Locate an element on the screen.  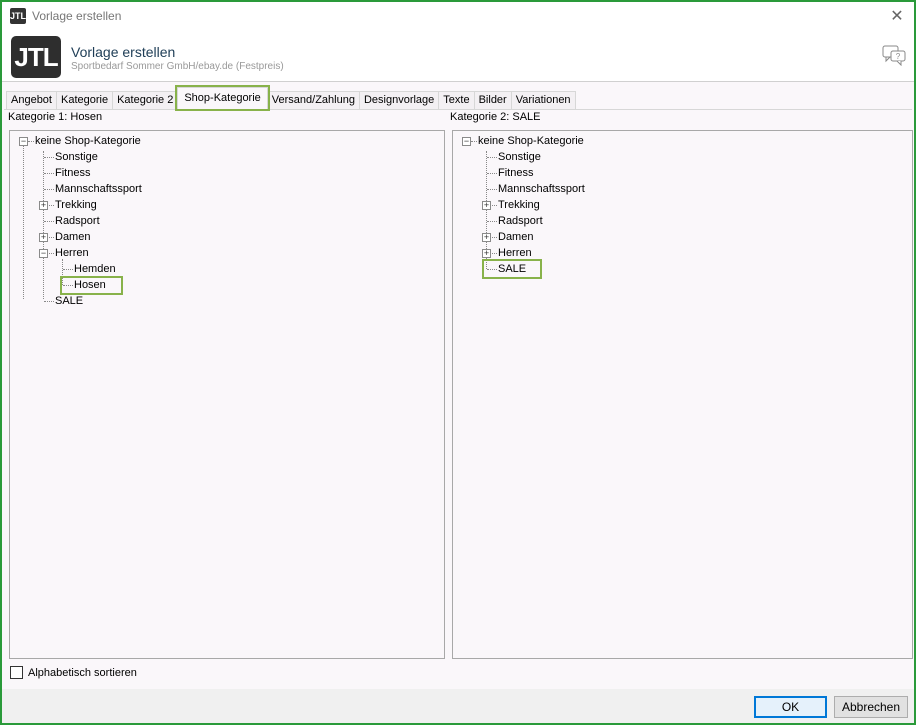
help-chat-icon: ? is located at coordinates (894, 55).